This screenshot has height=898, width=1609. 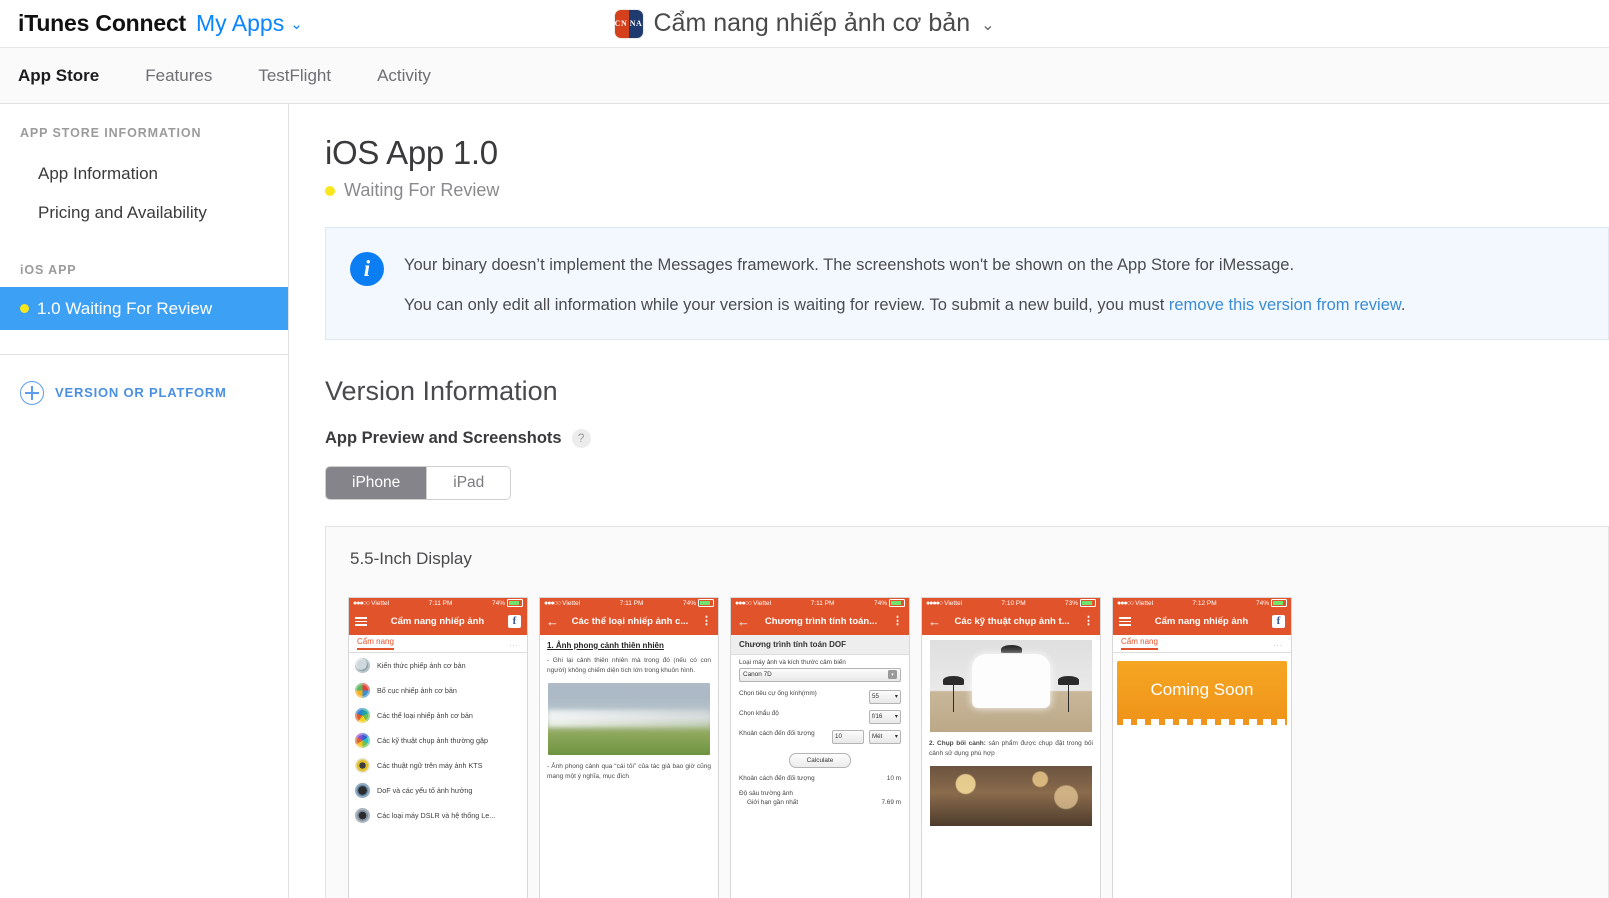 I want to click on focal-length-select: 55 ▾, so click(x=885, y=696).